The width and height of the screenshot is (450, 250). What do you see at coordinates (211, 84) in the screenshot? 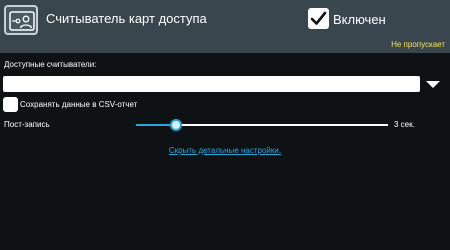
I see `reader-select` at bounding box center [211, 84].